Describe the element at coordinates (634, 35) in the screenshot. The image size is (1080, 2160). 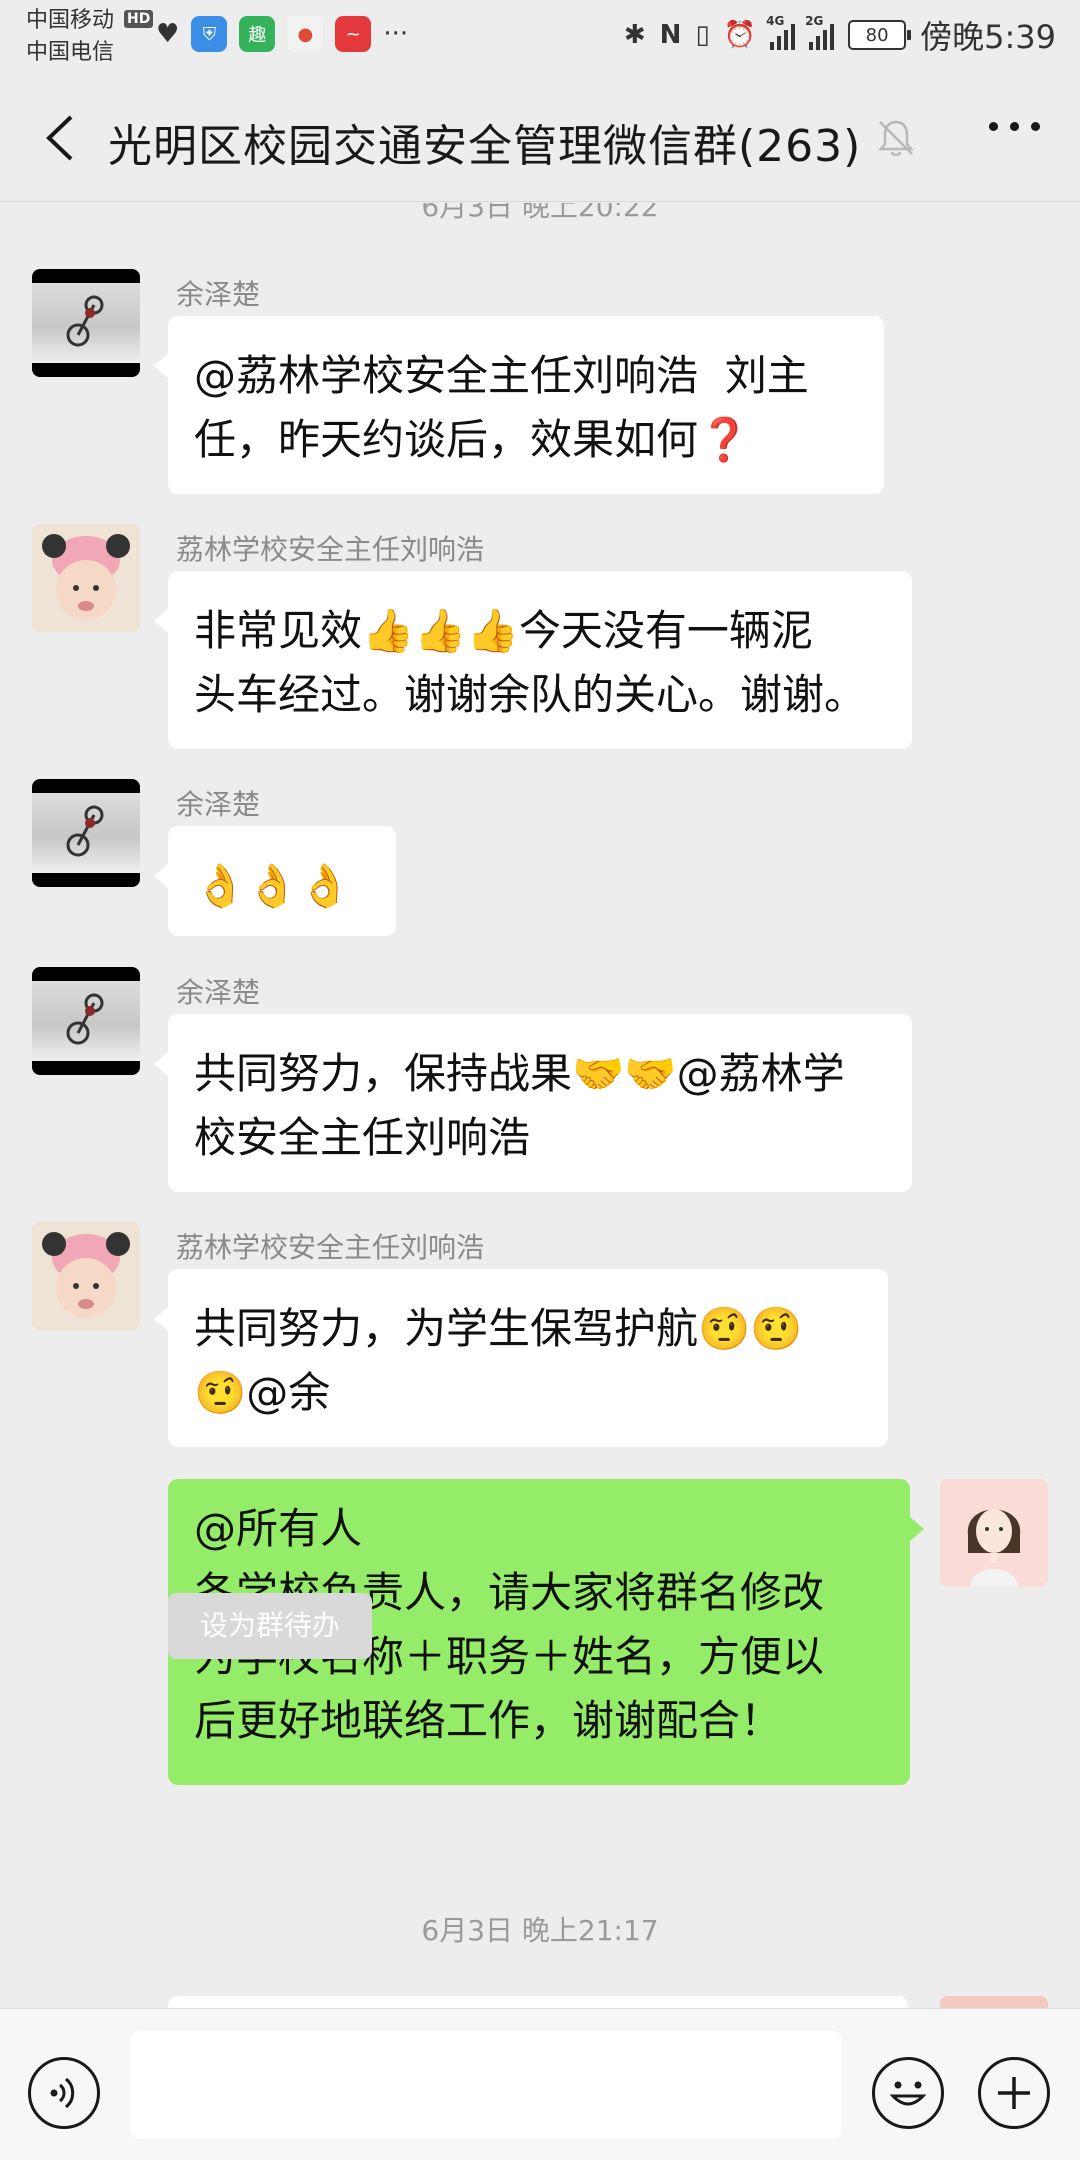
I see `bluetooth-icon: ✱` at that location.